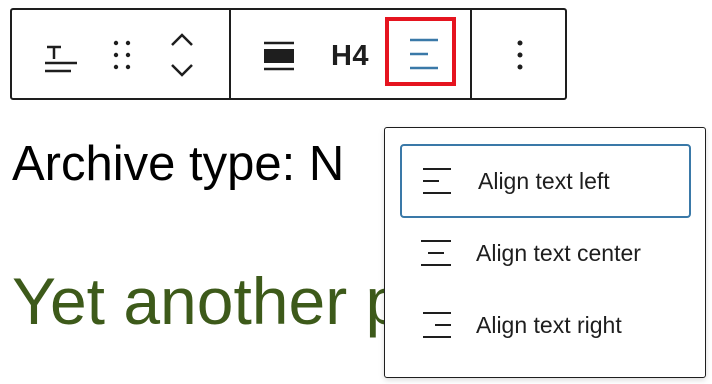 The image size is (712, 384). Describe the element at coordinates (558, 252) in the screenshot. I see `menu-item-label: Align text center` at that location.